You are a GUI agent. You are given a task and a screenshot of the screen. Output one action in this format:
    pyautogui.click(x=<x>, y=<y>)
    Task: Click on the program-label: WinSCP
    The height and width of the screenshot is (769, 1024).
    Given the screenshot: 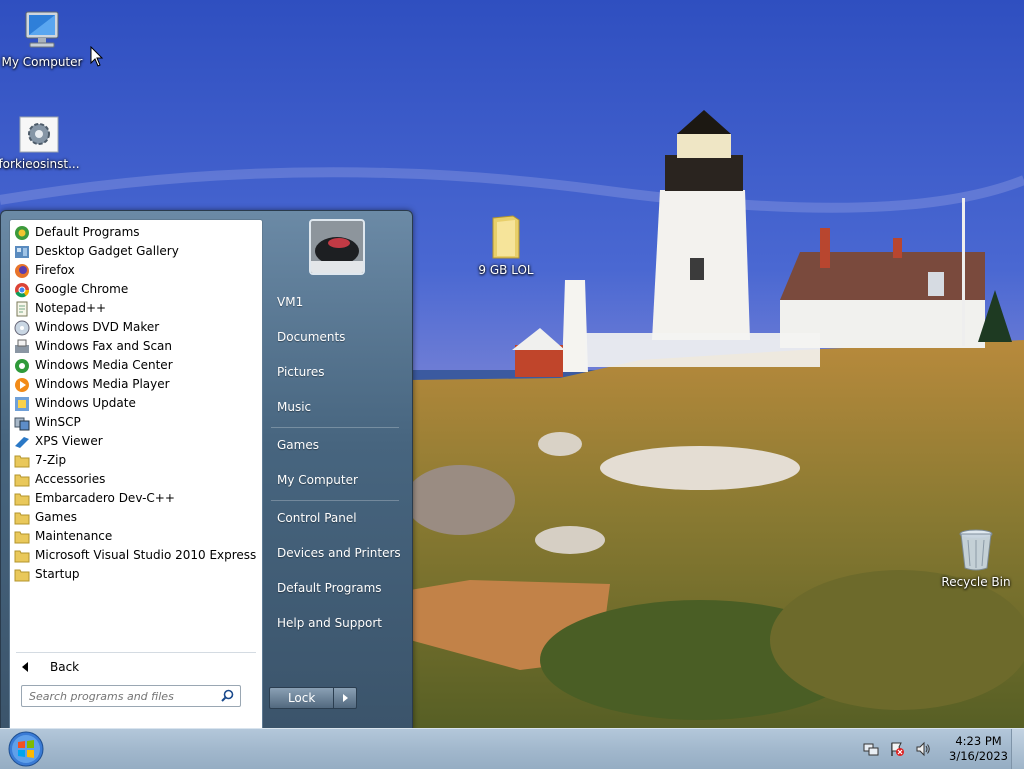 What is the action you would take?
    pyautogui.click(x=58, y=422)
    